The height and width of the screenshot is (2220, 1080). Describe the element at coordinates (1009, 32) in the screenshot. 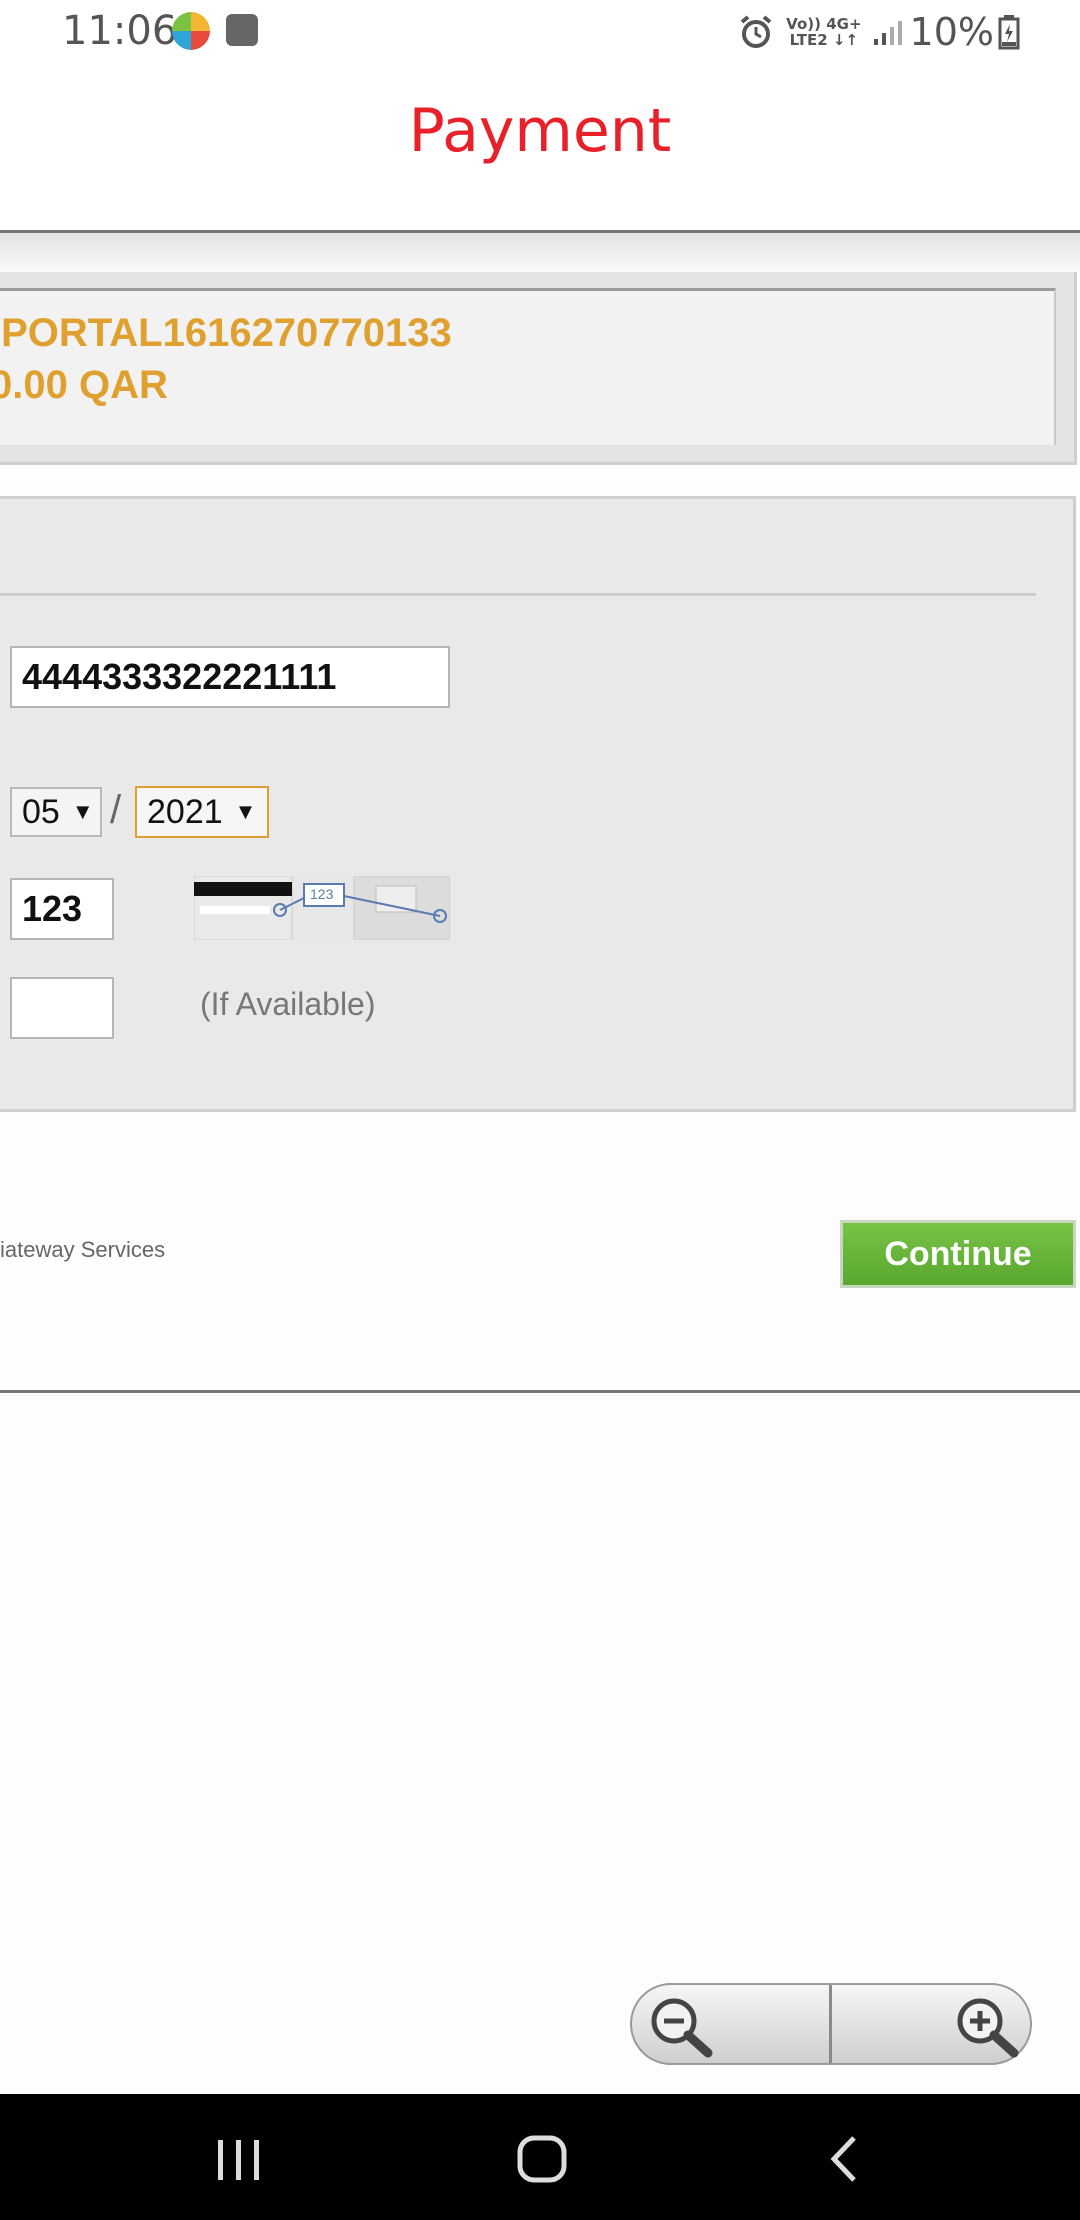

I see `battery-charging-icon` at that location.